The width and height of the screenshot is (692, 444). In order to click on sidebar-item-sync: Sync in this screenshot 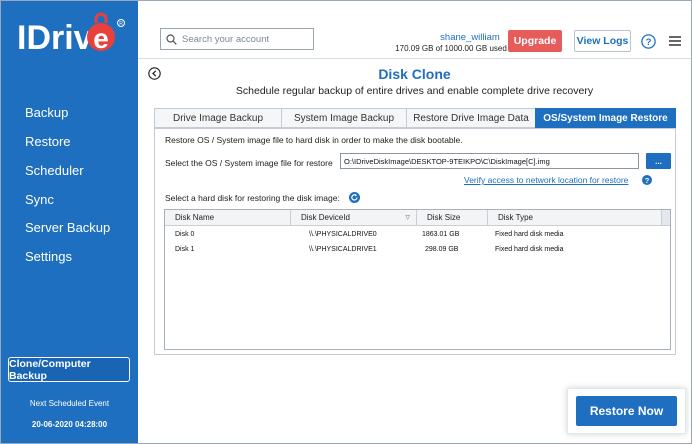, I will do `click(39, 199)`.